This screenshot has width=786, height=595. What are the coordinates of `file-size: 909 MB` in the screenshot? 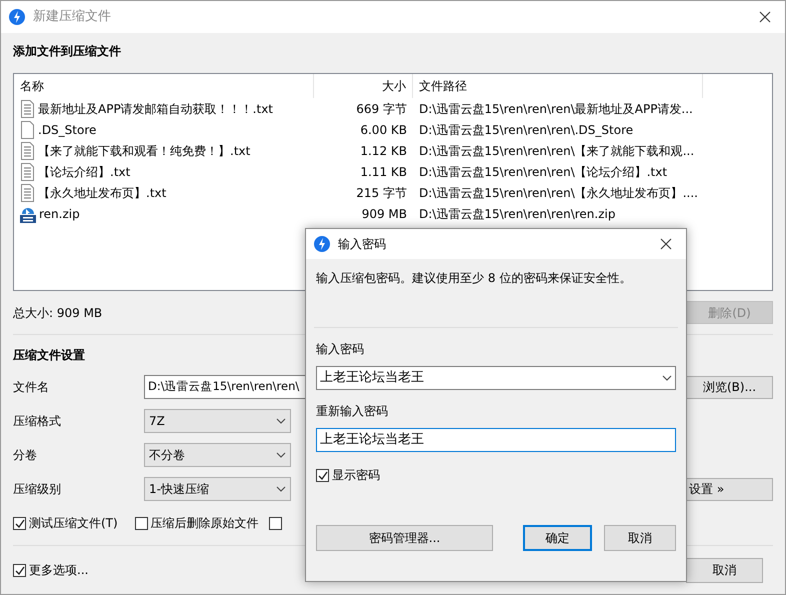 It's located at (384, 213).